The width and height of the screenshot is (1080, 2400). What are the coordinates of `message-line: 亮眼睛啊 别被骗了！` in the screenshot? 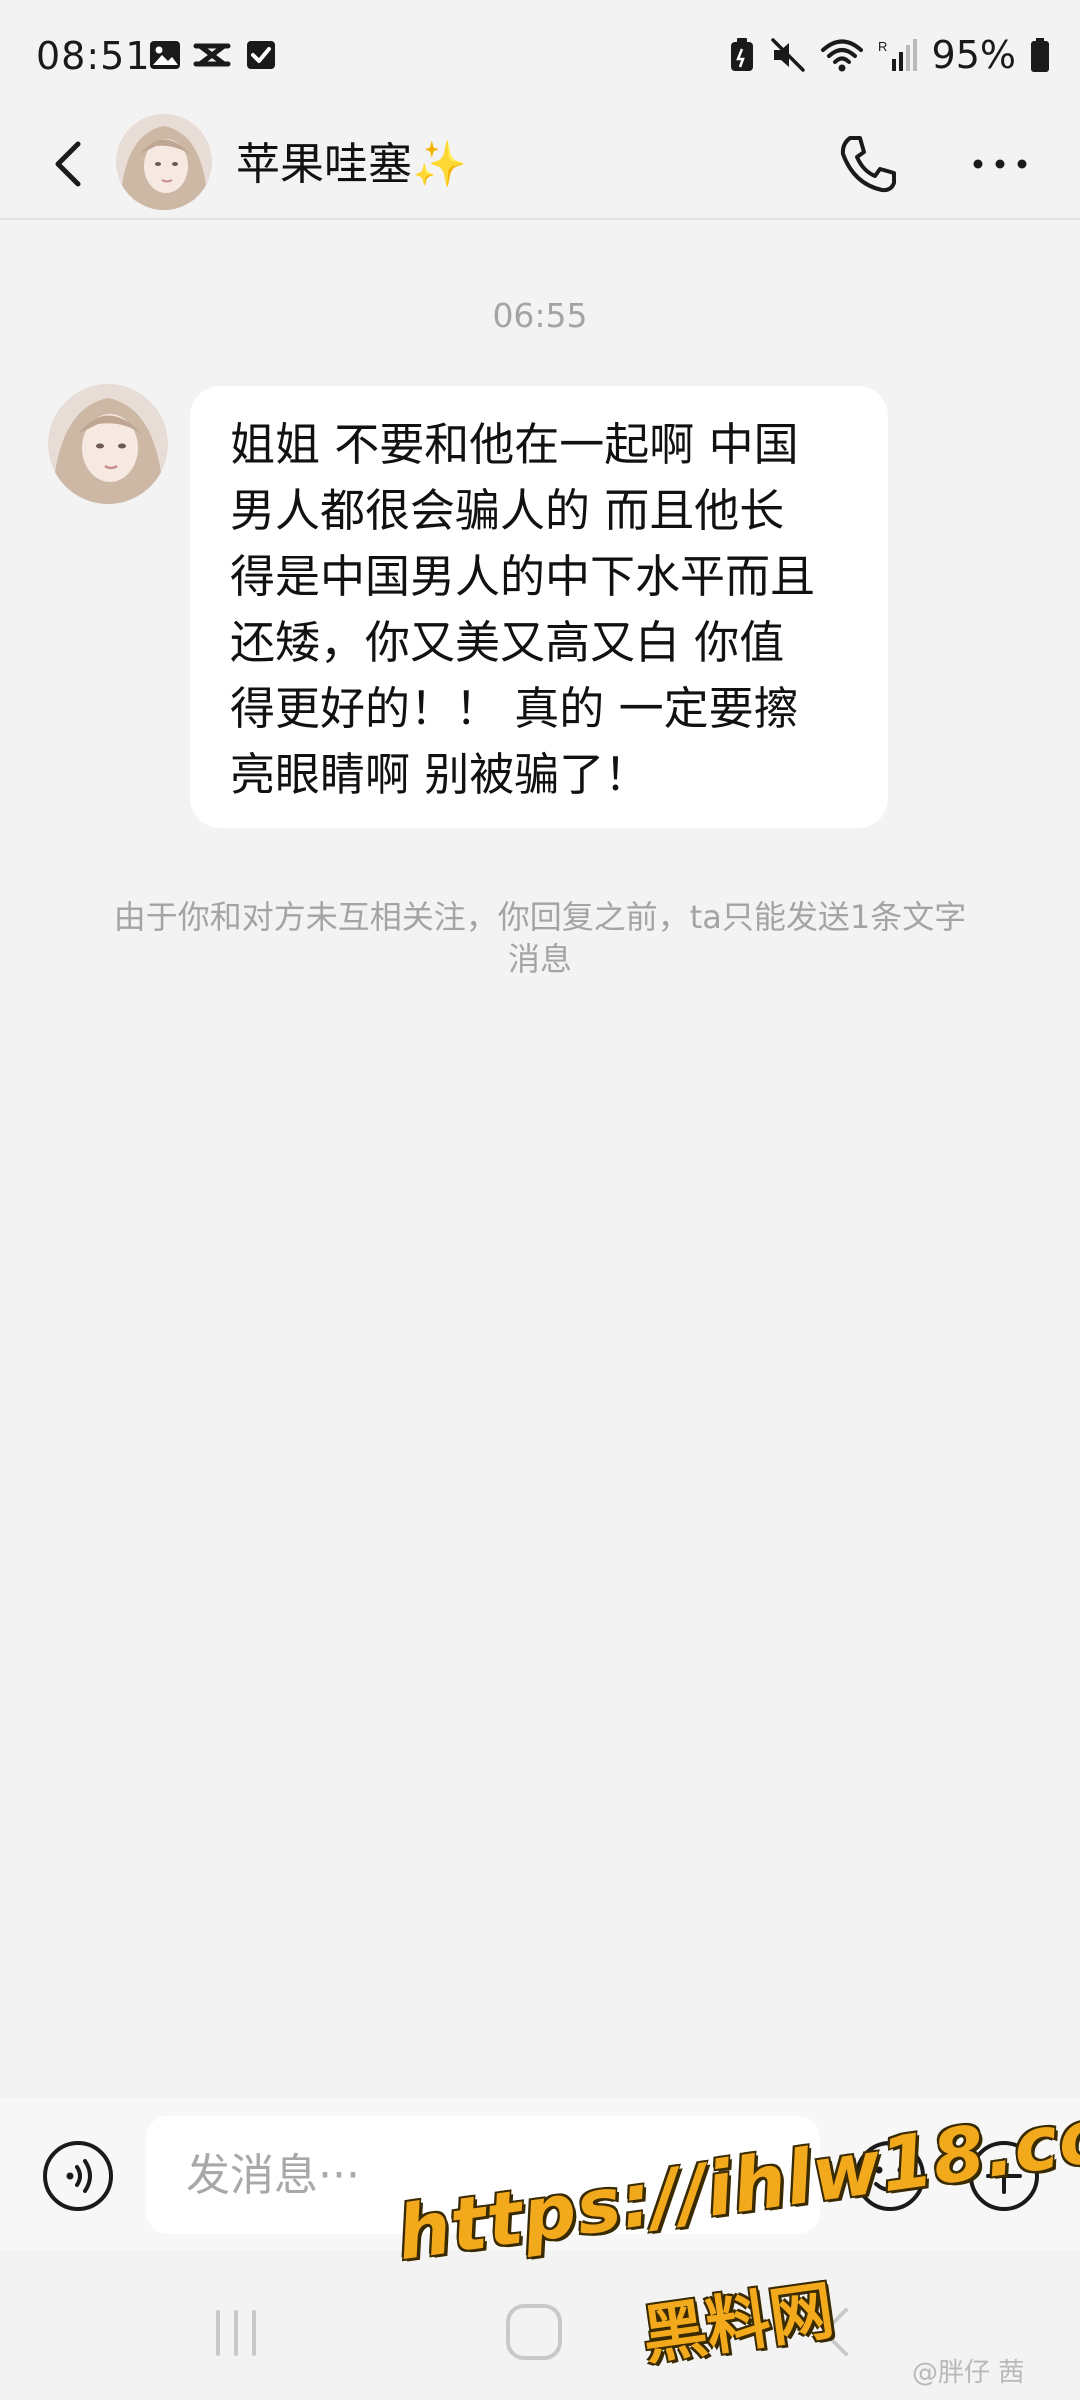 It's located at (440, 774).